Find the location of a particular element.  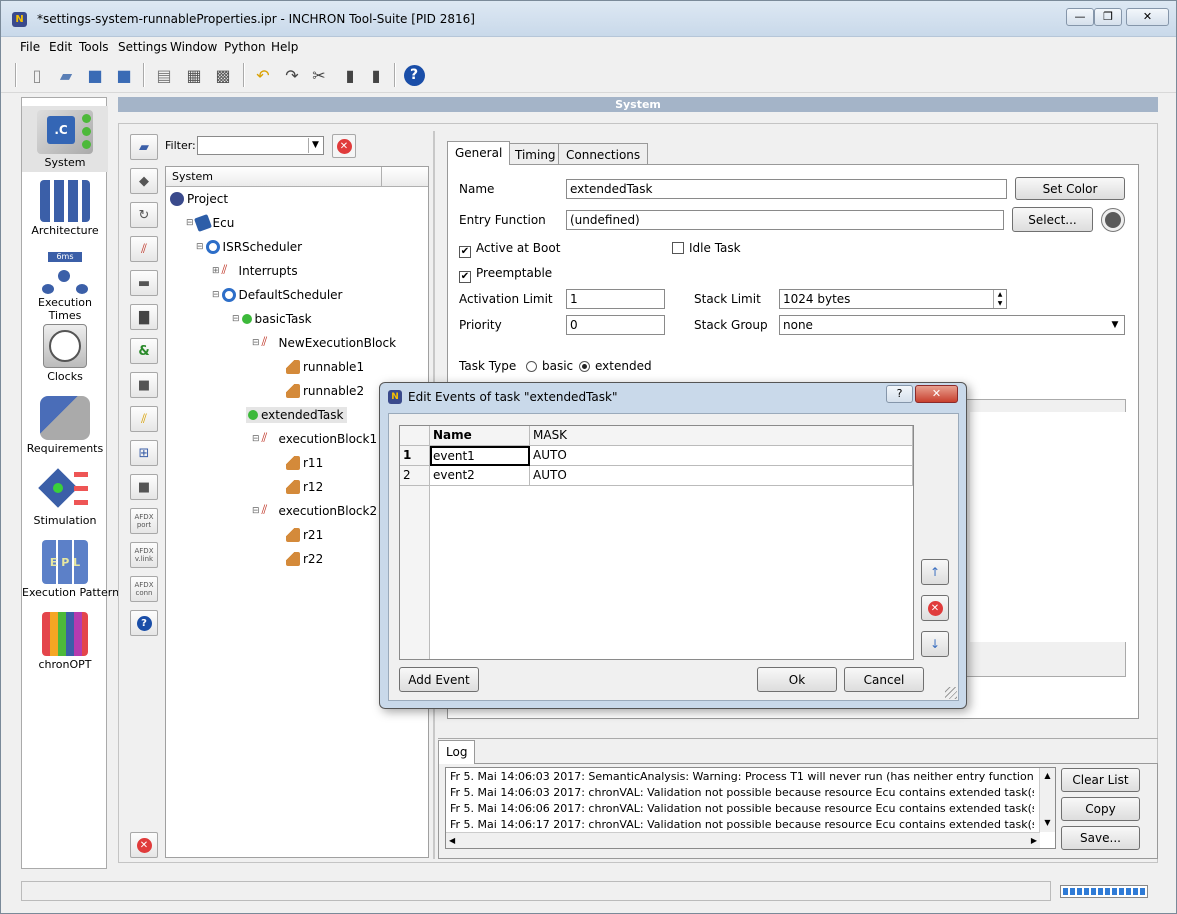

set-color-button: Set Color is located at coordinates (1070, 188).